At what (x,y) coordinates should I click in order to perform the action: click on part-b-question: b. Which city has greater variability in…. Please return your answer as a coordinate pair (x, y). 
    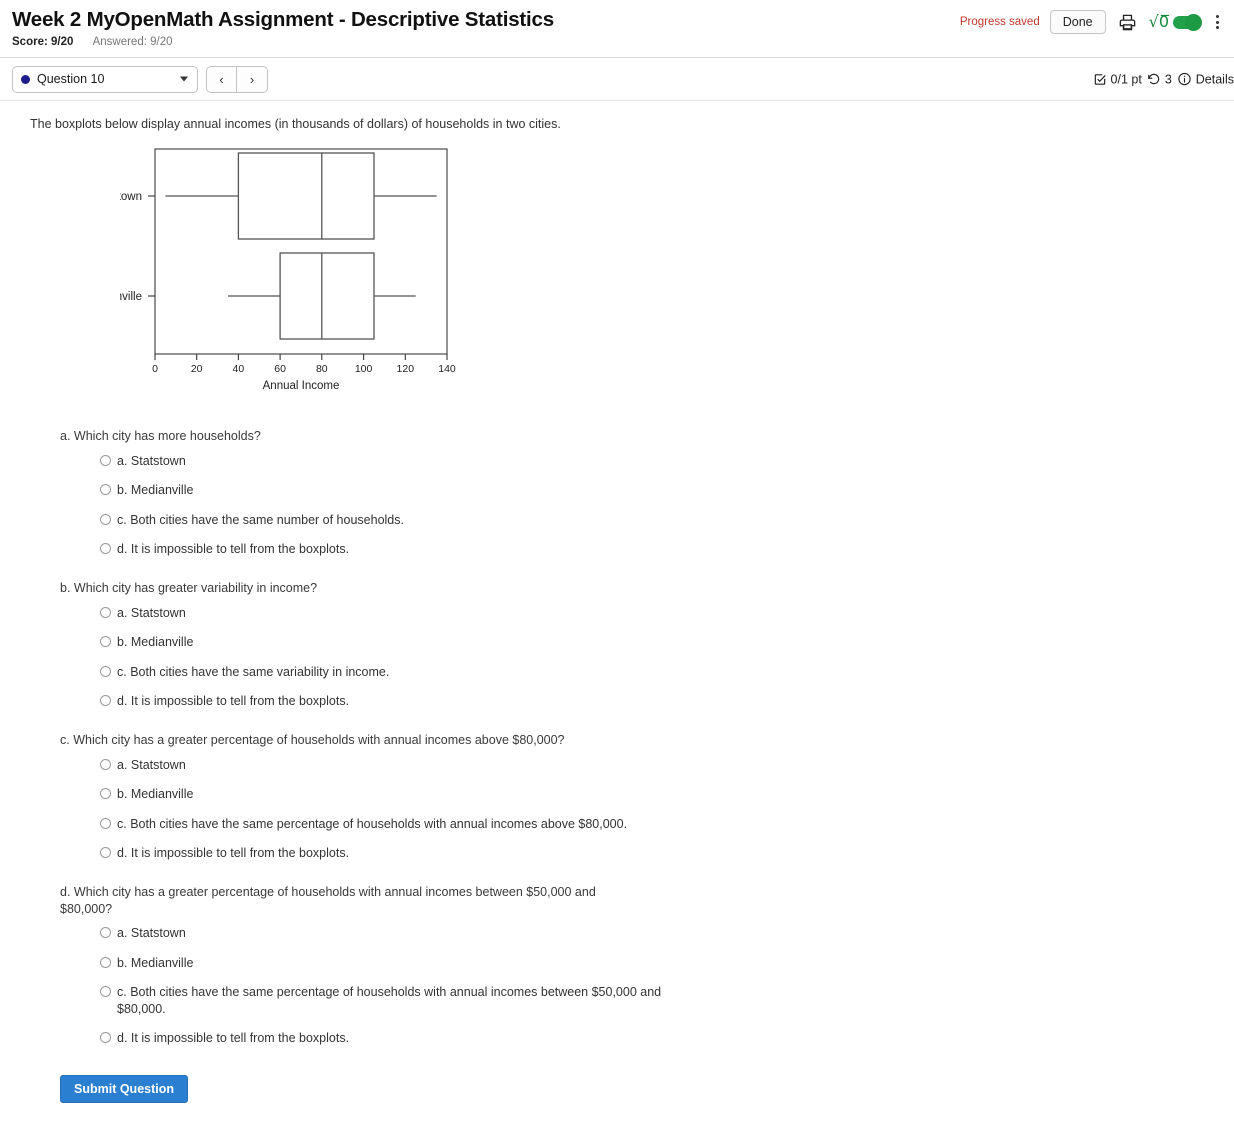
    Looking at the image, I should click on (360, 588).